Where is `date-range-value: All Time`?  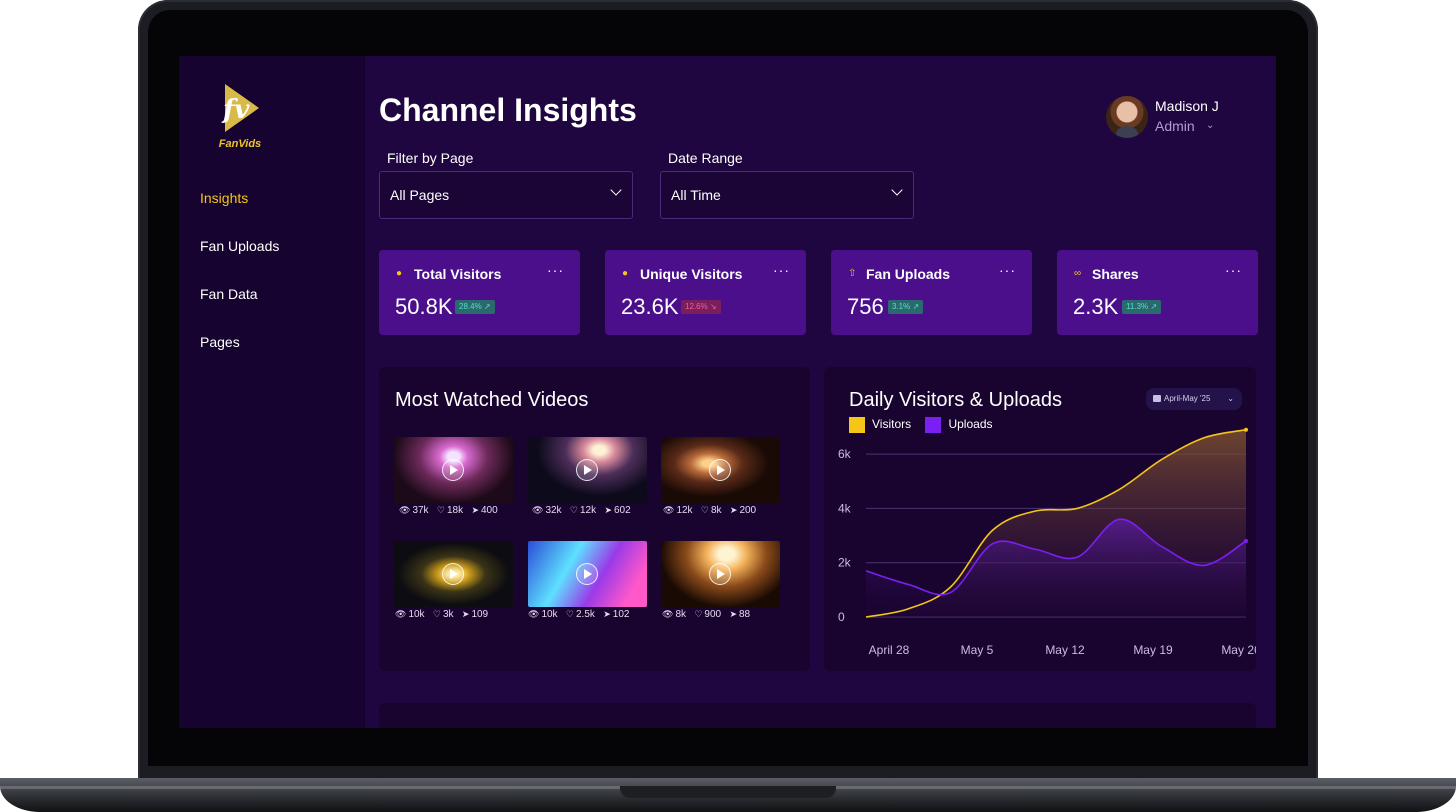 date-range-value: All Time is located at coordinates (696, 195).